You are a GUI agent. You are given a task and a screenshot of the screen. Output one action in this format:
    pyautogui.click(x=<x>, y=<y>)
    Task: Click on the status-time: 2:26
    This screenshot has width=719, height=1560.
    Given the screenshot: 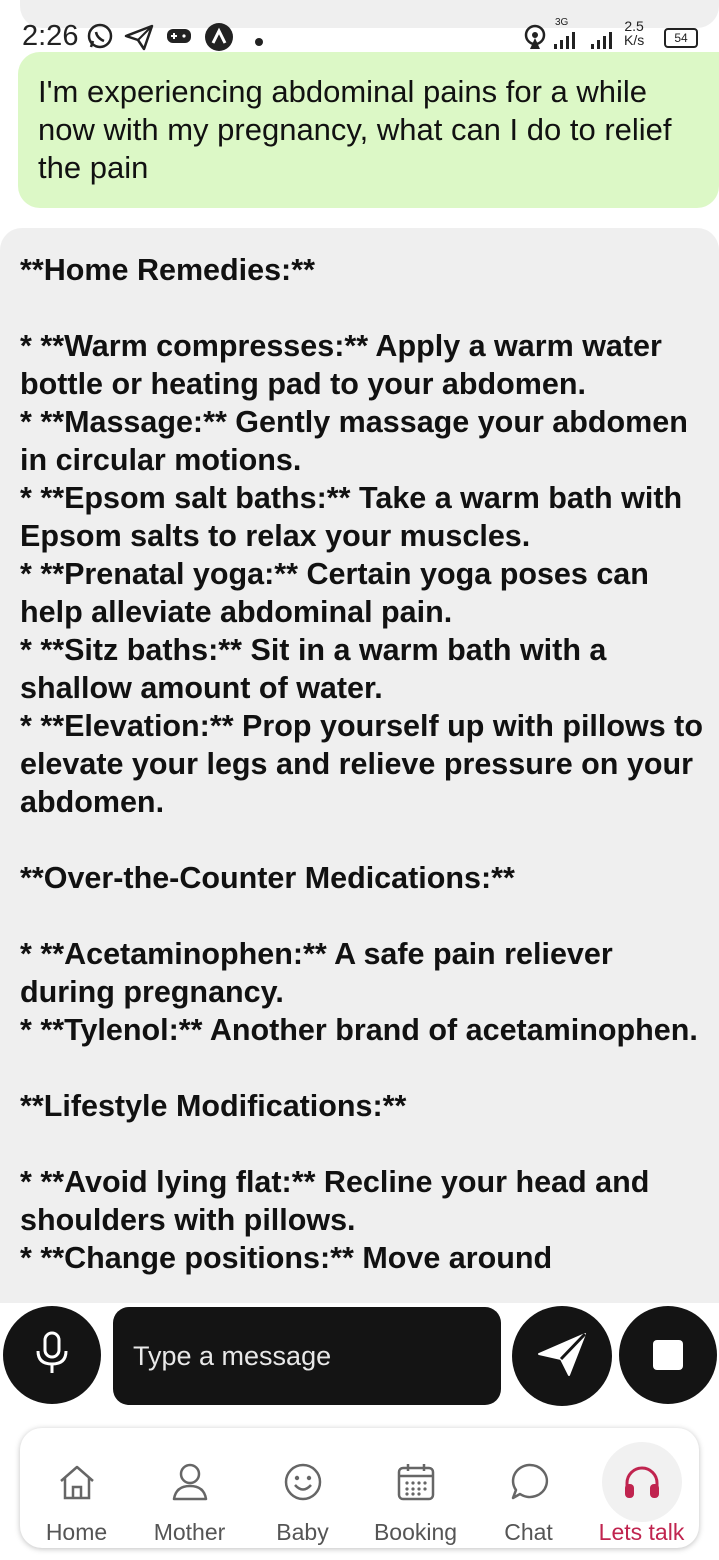 What is the action you would take?
    pyautogui.click(x=50, y=36)
    